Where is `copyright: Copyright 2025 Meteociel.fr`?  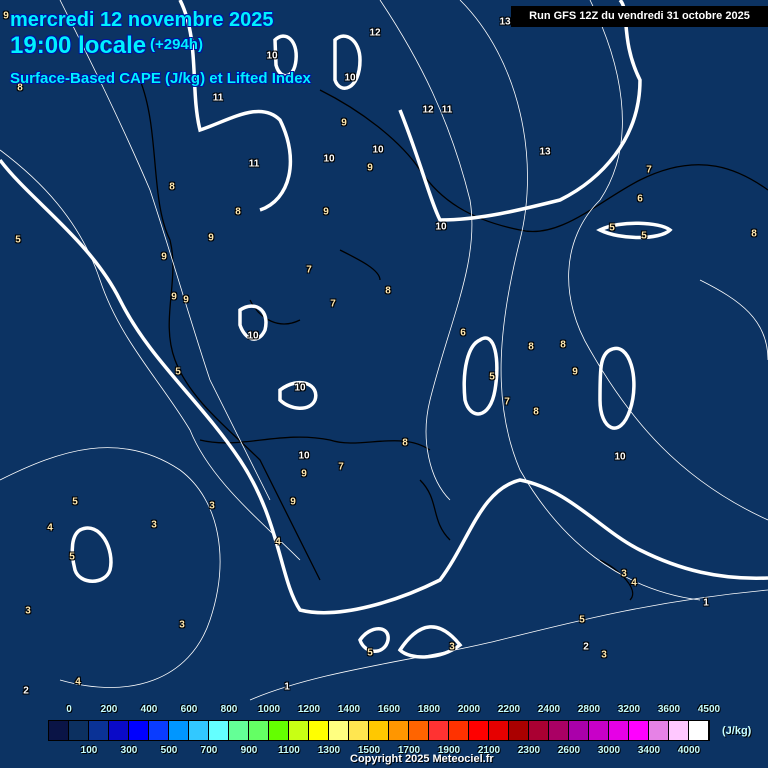 copyright: Copyright 2025 Meteociel.fr is located at coordinates (422, 759).